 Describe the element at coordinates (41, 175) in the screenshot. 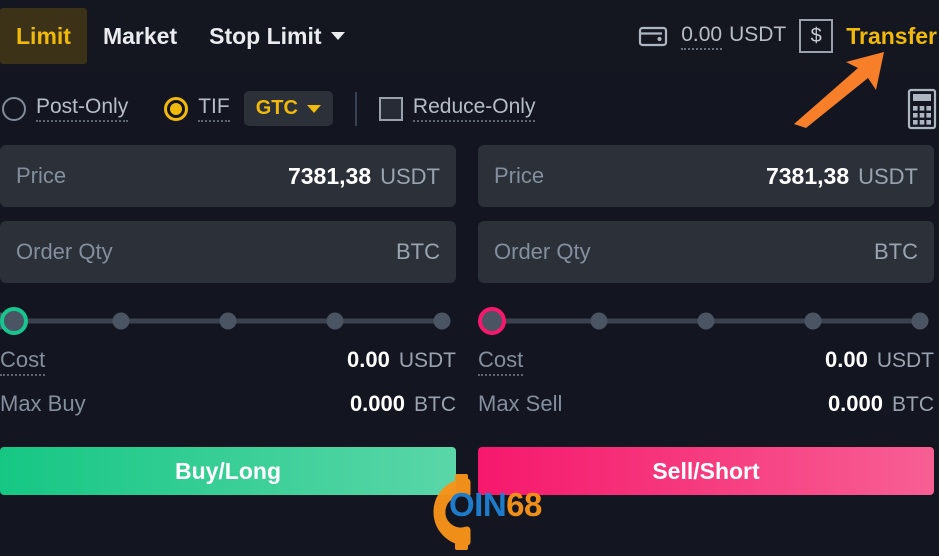

I see `buy-price-label: Price` at that location.